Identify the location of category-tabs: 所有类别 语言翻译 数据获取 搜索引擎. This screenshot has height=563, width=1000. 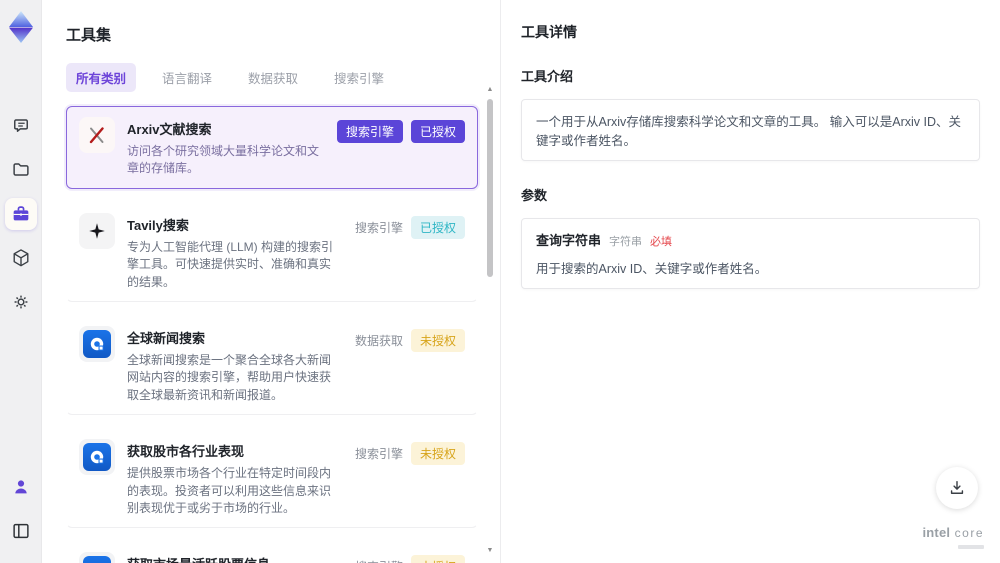
(271, 77).